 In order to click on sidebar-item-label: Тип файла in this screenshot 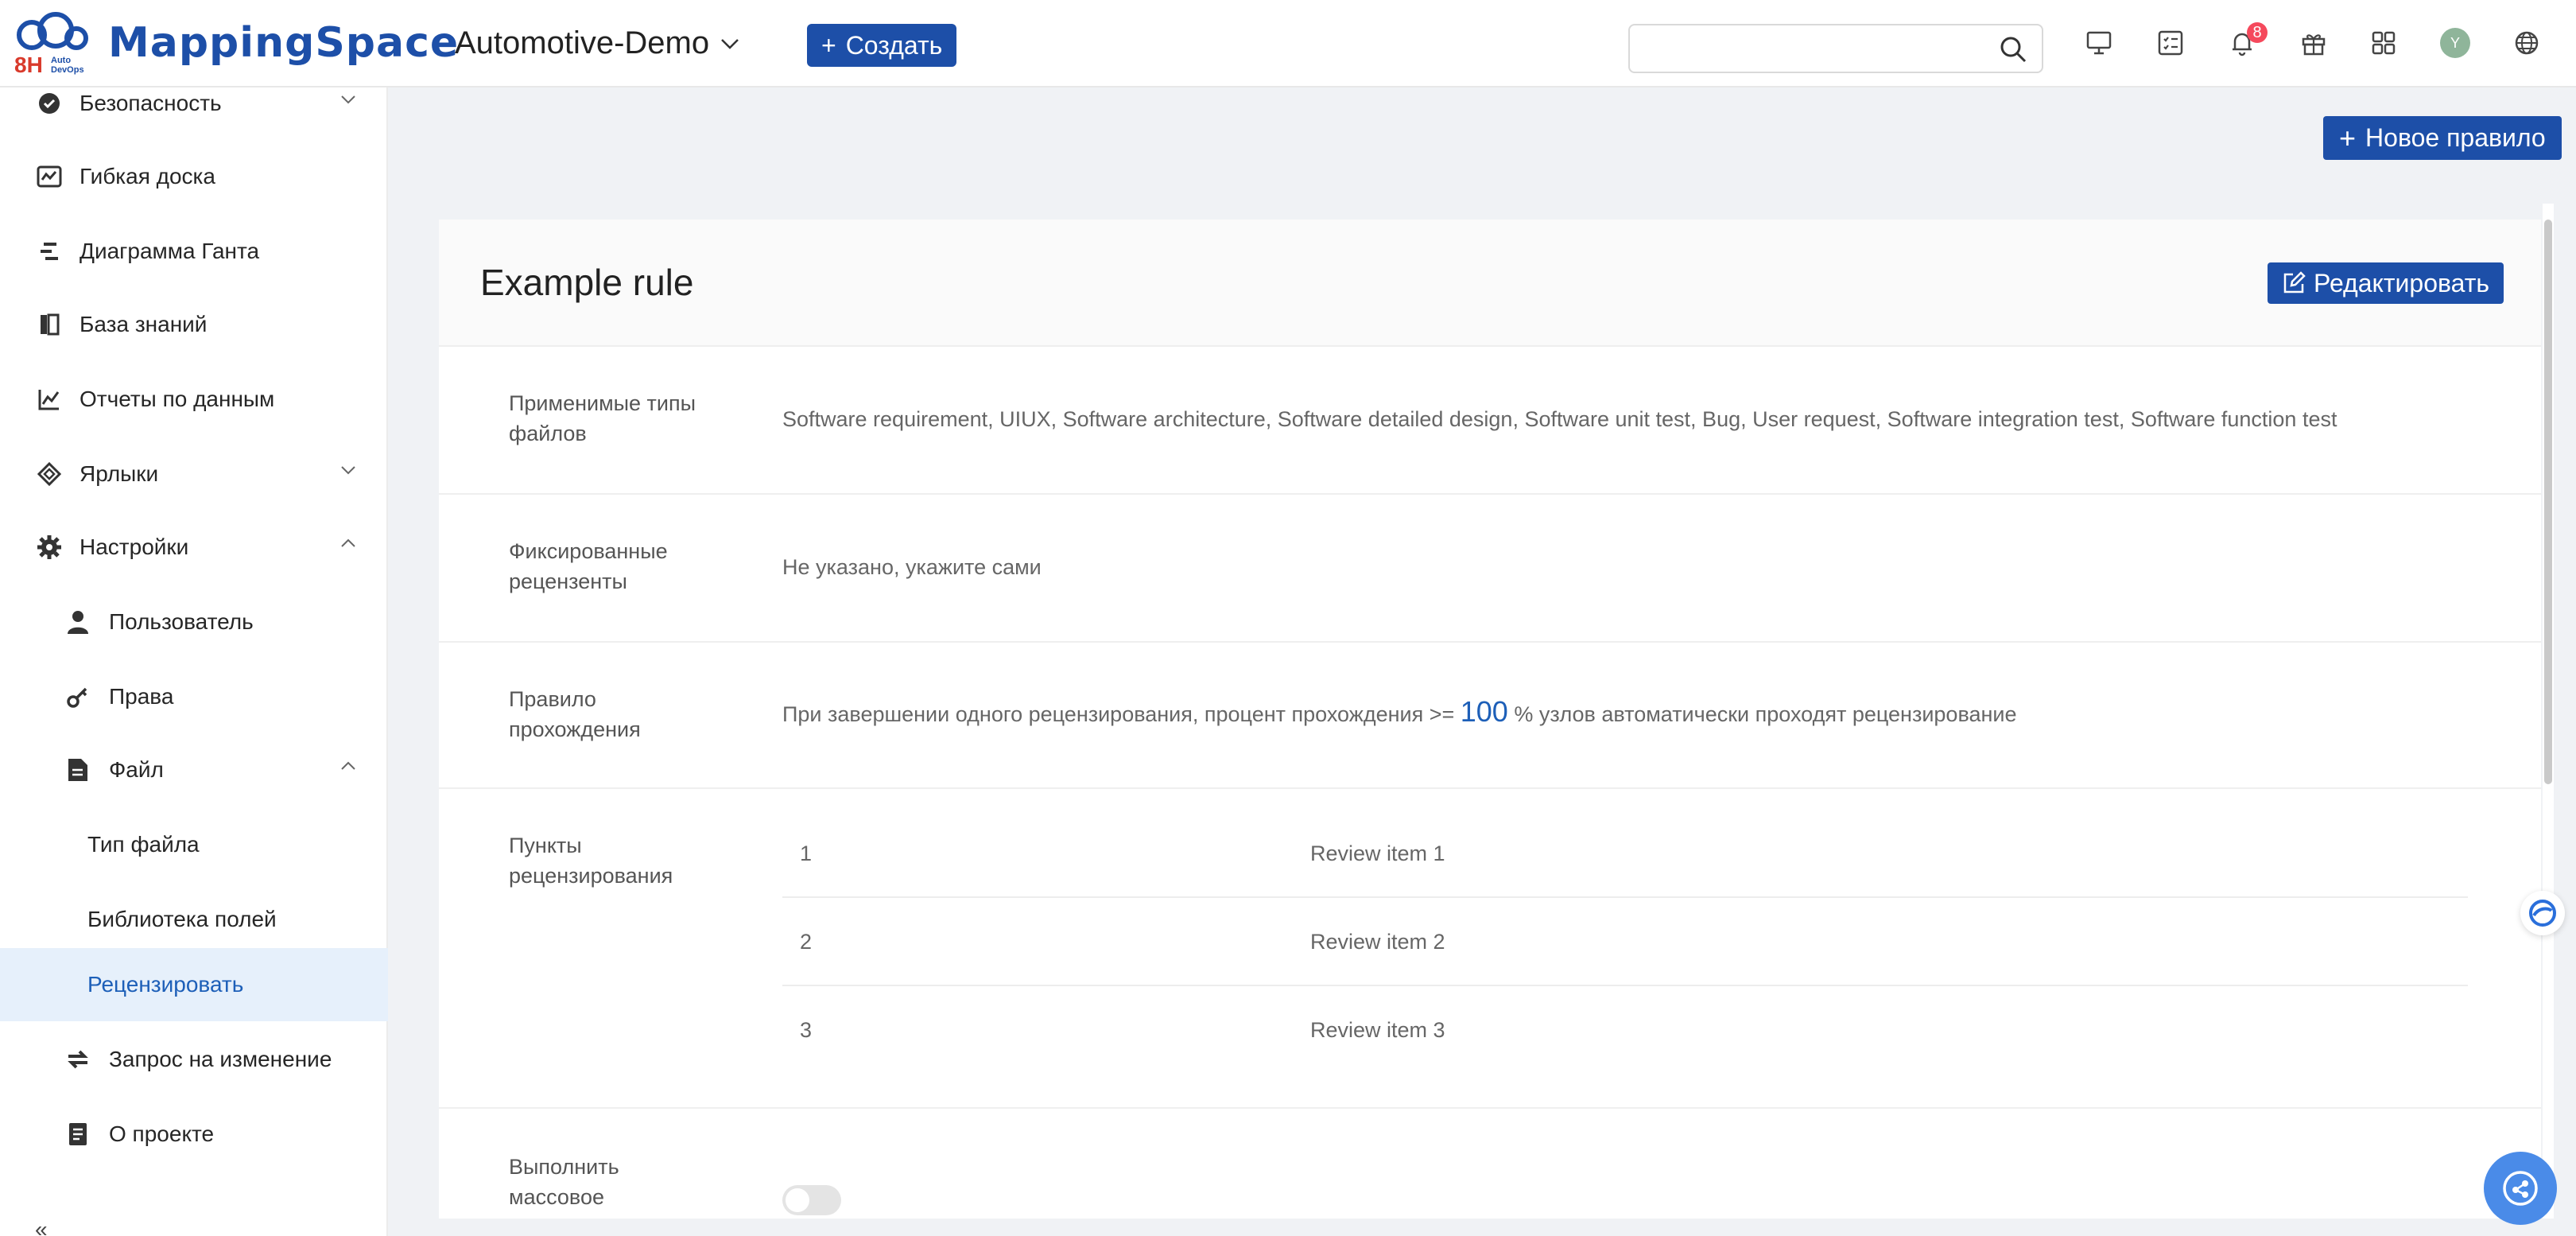, I will do `click(143, 844)`.